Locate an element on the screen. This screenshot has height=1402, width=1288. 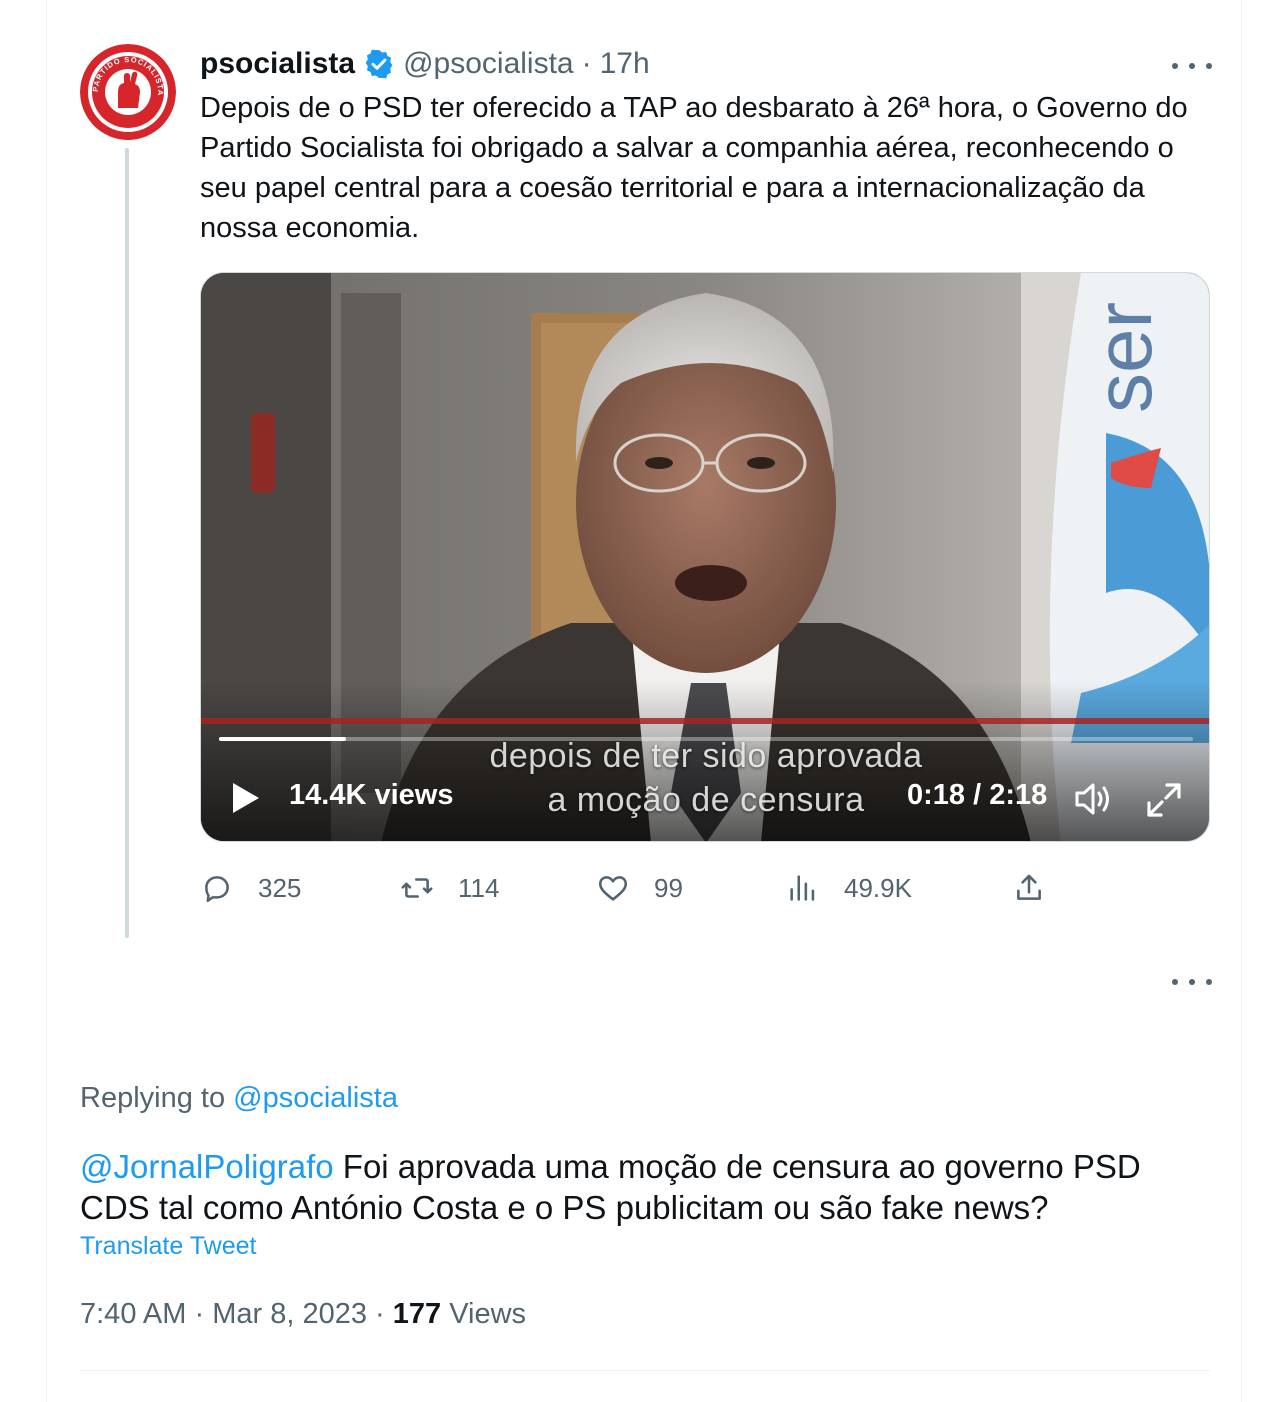
like-count: 99 is located at coordinates (668, 887).